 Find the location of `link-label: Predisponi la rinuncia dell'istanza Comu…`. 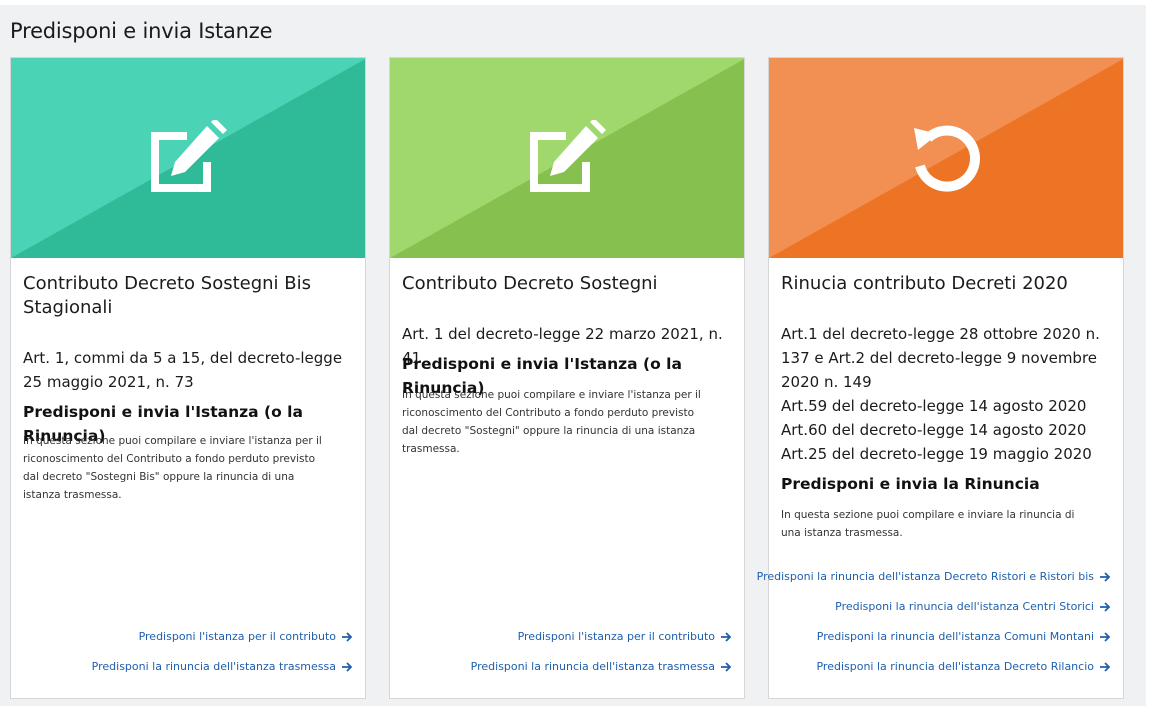

link-label: Predisponi la rinuncia dell'istanza Comu… is located at coordinates (955, 636).